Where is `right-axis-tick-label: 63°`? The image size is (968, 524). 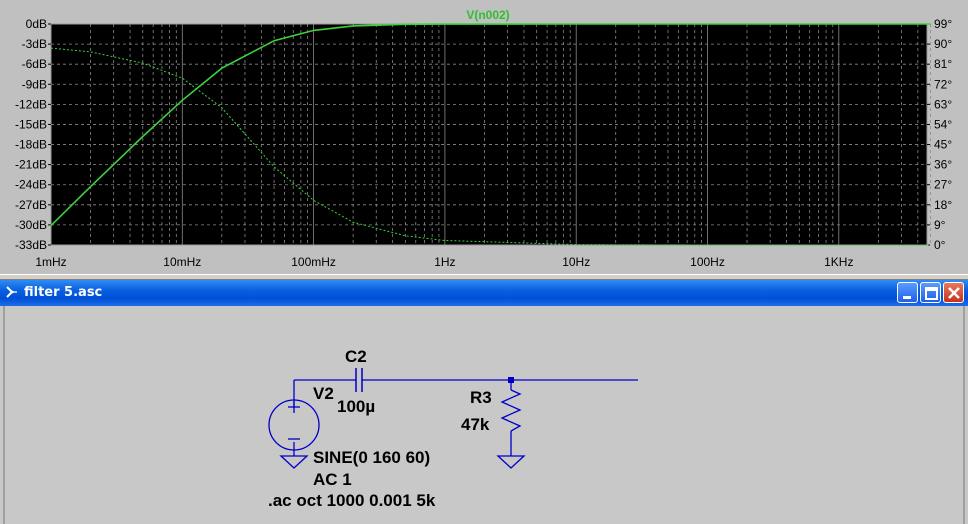
right-axis-tick-label: 63° is located at coordinates (943, 104).